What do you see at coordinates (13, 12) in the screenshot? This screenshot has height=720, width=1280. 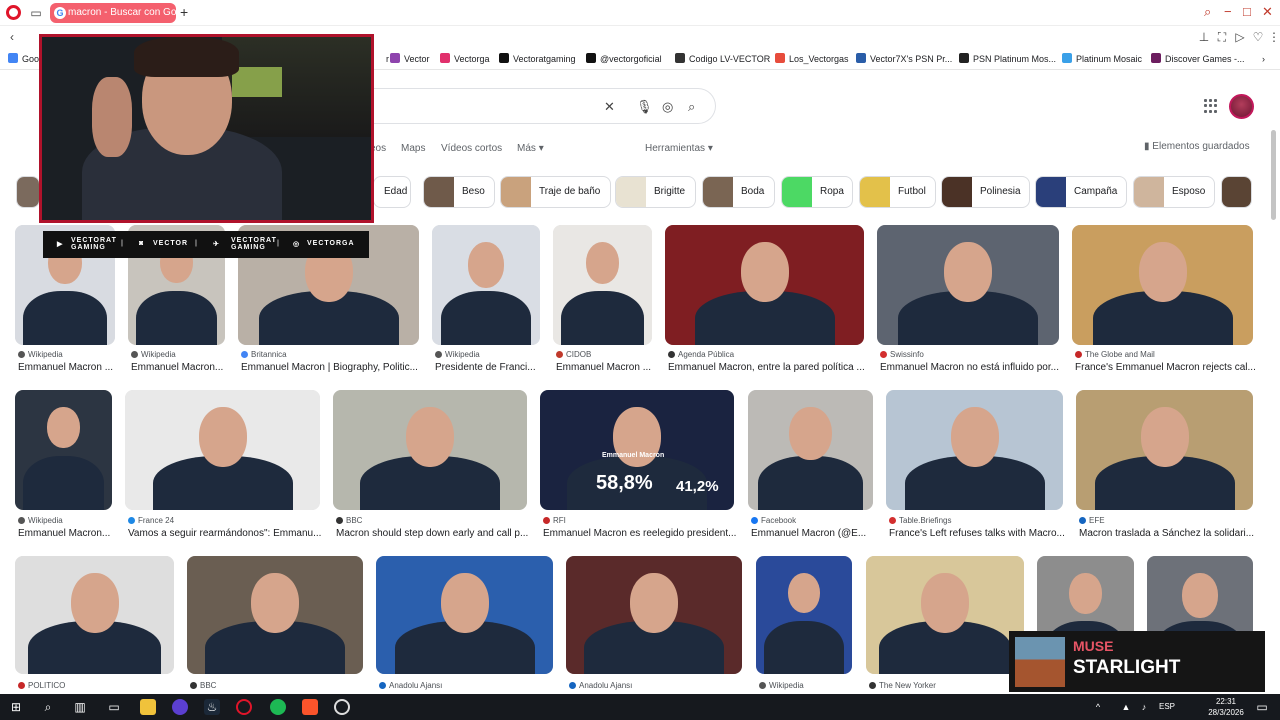 I see `opera-logo-icon` at bounding box center [13, 12].